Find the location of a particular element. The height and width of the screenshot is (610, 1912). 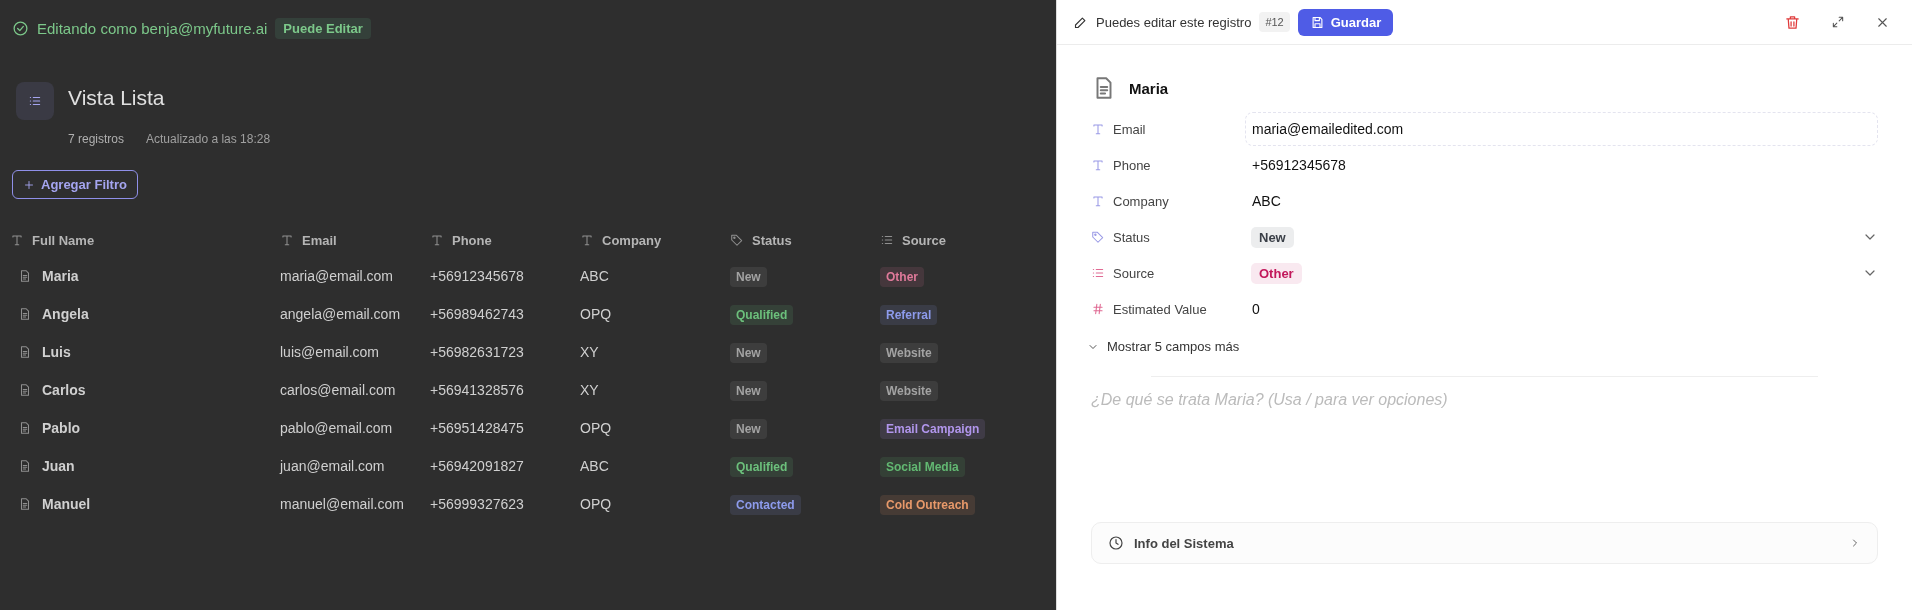

name-cell: Luis is located at coordinates (56, 352).